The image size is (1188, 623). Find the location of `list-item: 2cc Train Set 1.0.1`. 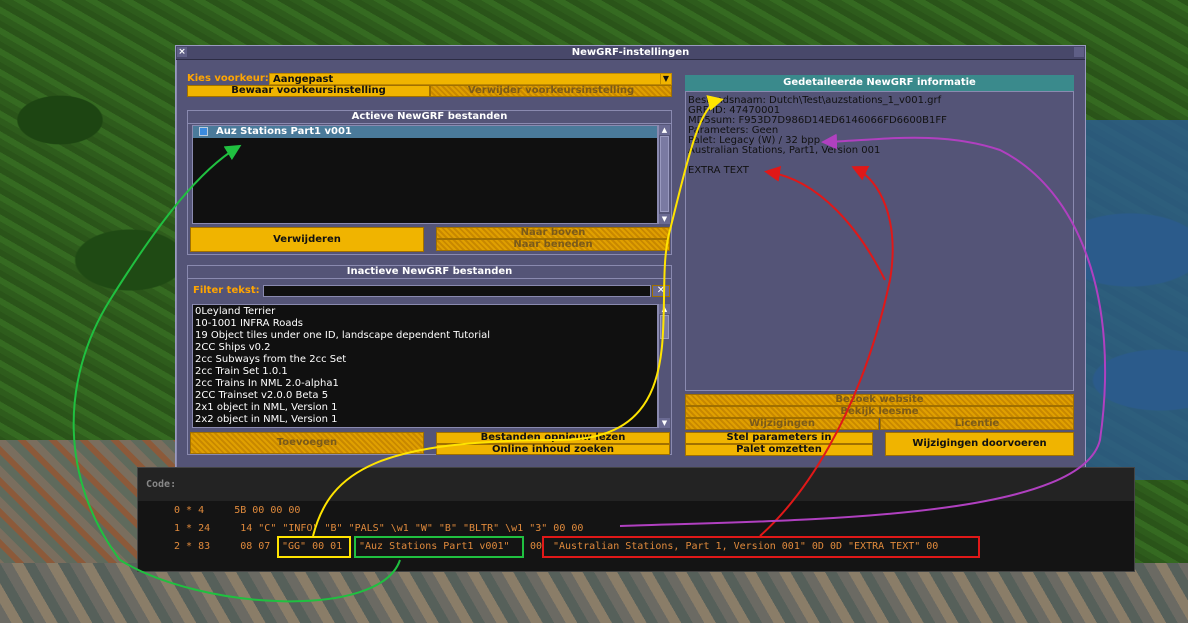

list-item: 2cc Train Set 1.0.1 is located at coordinates (425, 372).